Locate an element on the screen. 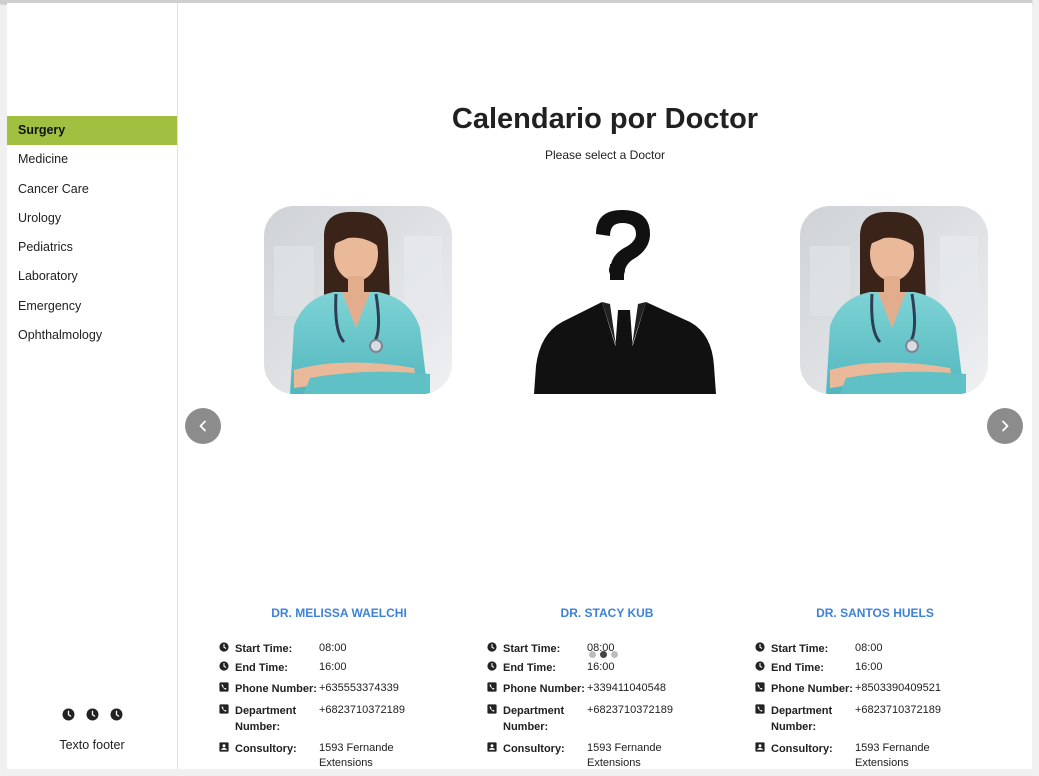 The width and height of the screenshot is (1039, 776). sidebar-item-cancer-care: Cancer Care is located at coordinates (92, 189).